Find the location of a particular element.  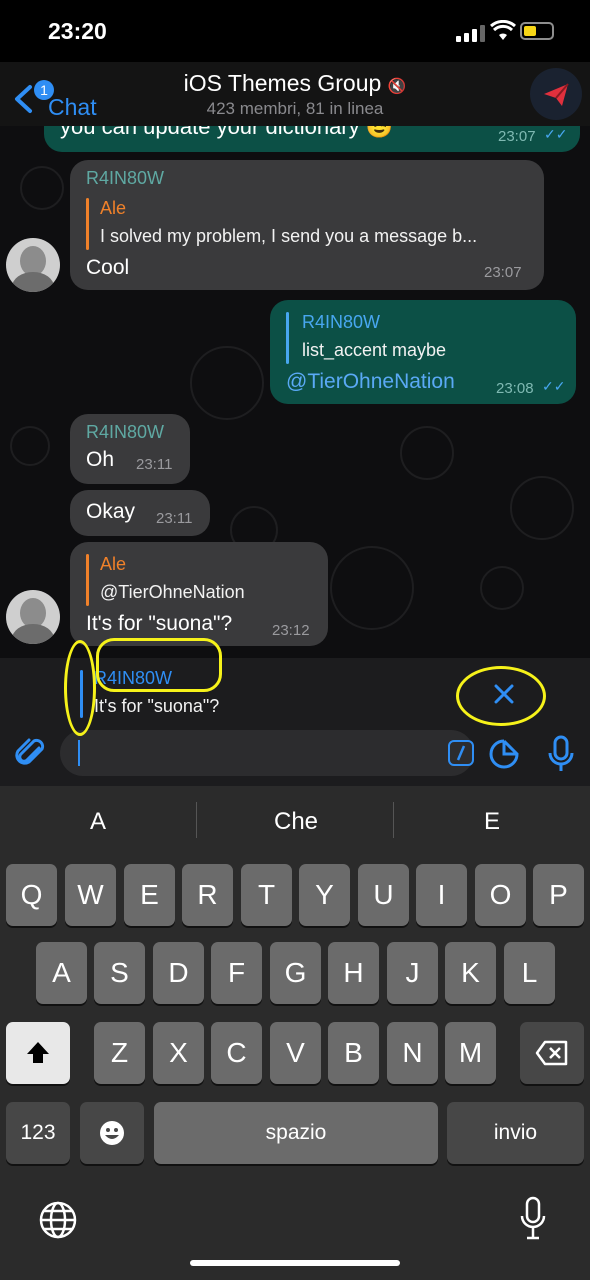

emoji-icon is located at coordinates (112, 1133).